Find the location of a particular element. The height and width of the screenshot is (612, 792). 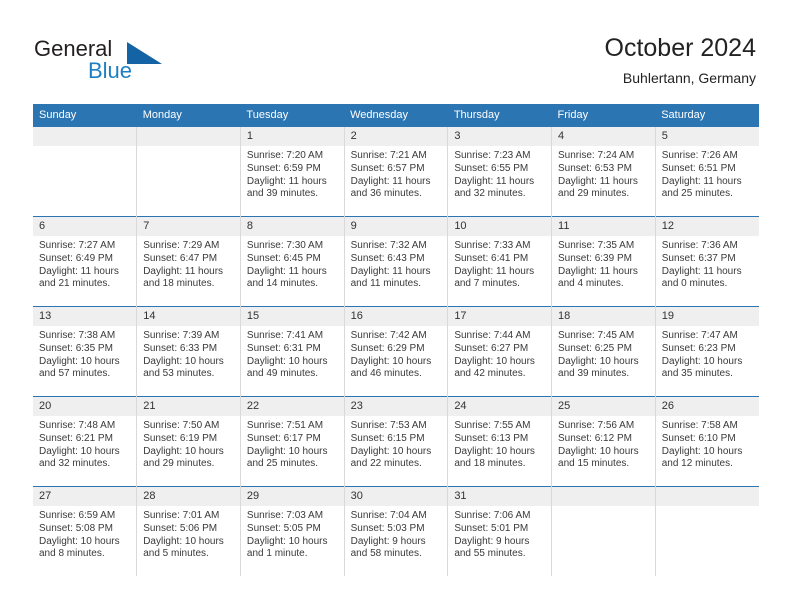

day-number: 19 is located at coordinates (707, 316).